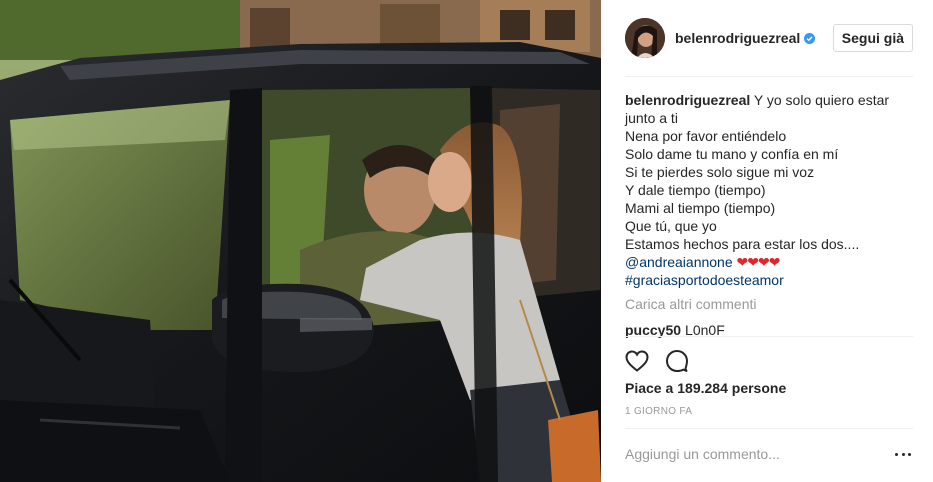  I want to click on caption-line: Que tú, que yo, so click(671, 226).